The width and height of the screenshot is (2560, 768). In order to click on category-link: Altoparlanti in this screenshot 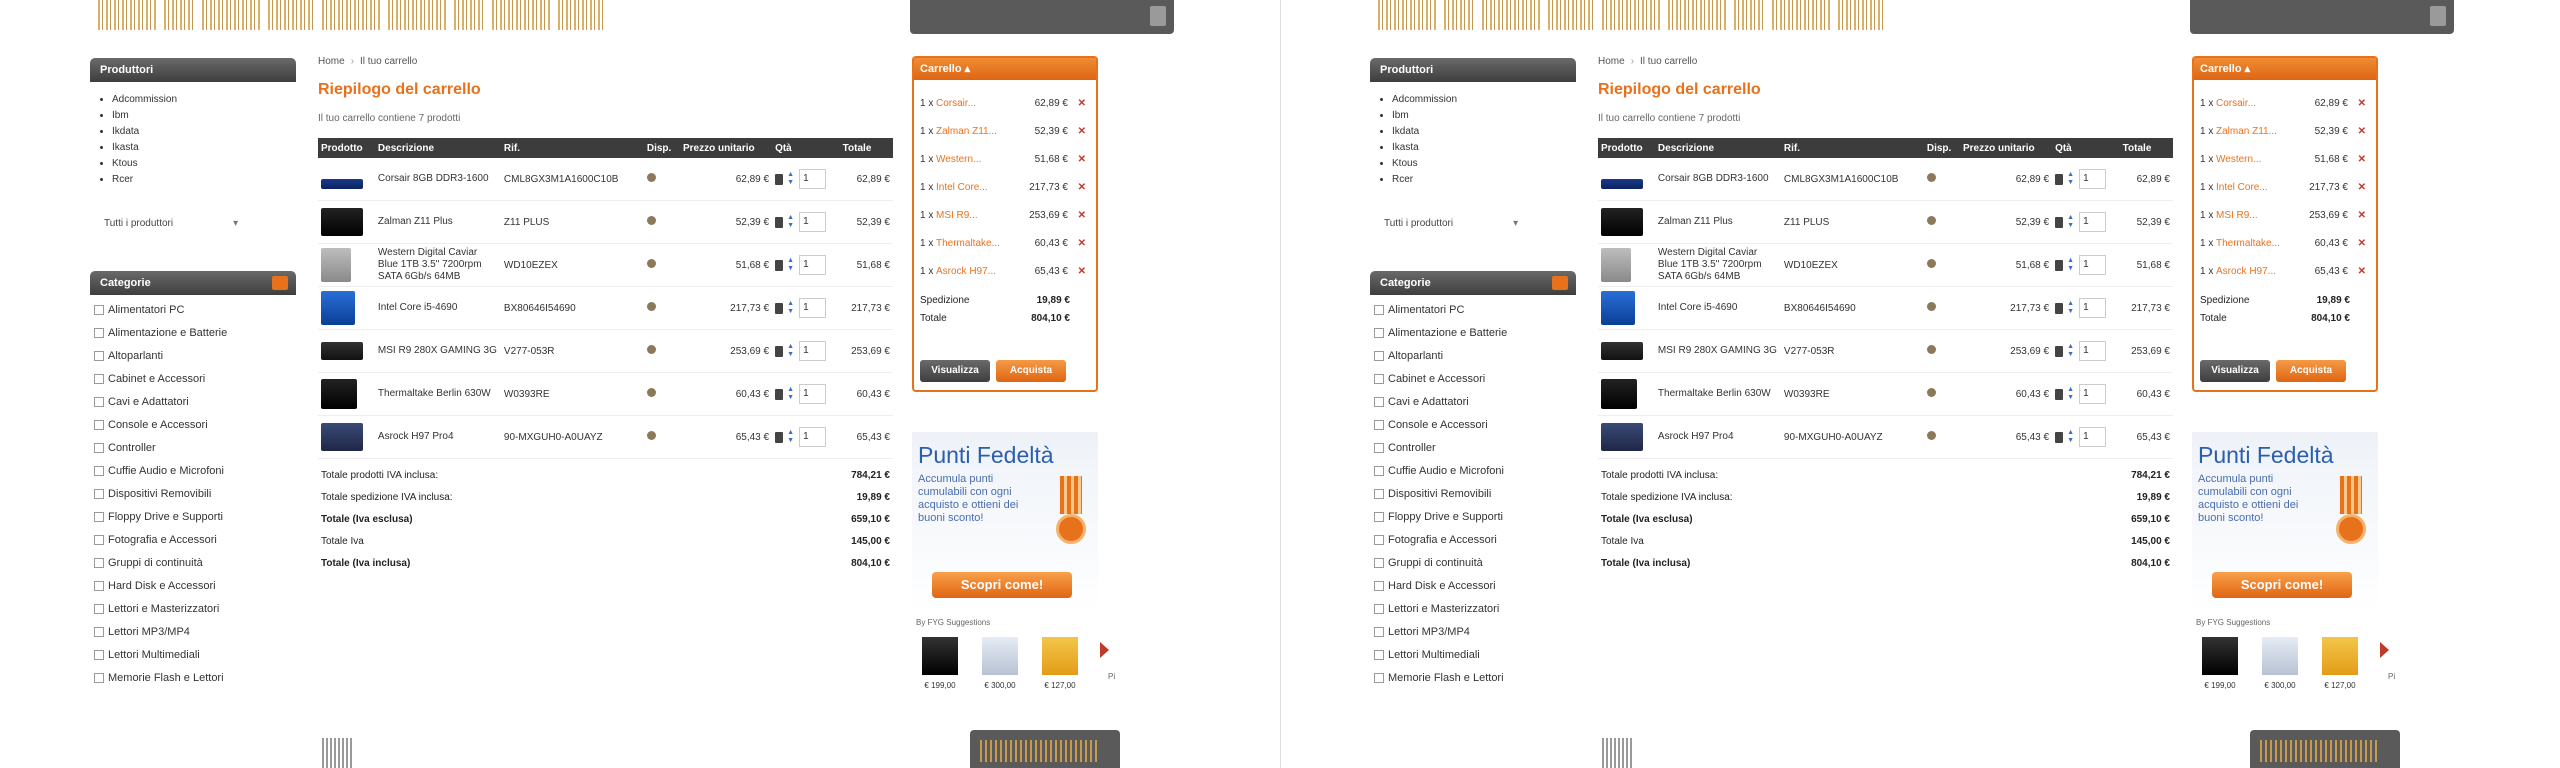, I will do `click(1475, 356)`.